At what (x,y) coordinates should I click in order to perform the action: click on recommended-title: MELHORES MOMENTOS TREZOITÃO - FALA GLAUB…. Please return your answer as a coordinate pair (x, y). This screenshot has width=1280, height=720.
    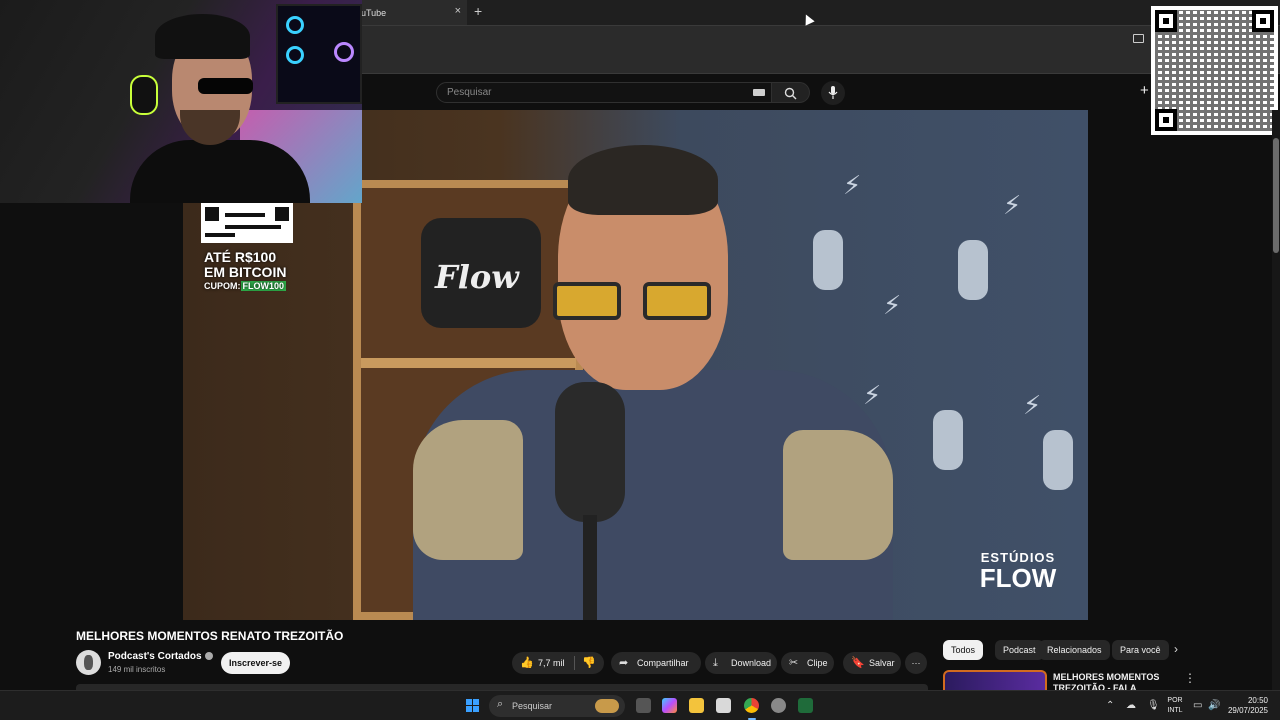
    Looking at the image, I should click on (1113, 681).